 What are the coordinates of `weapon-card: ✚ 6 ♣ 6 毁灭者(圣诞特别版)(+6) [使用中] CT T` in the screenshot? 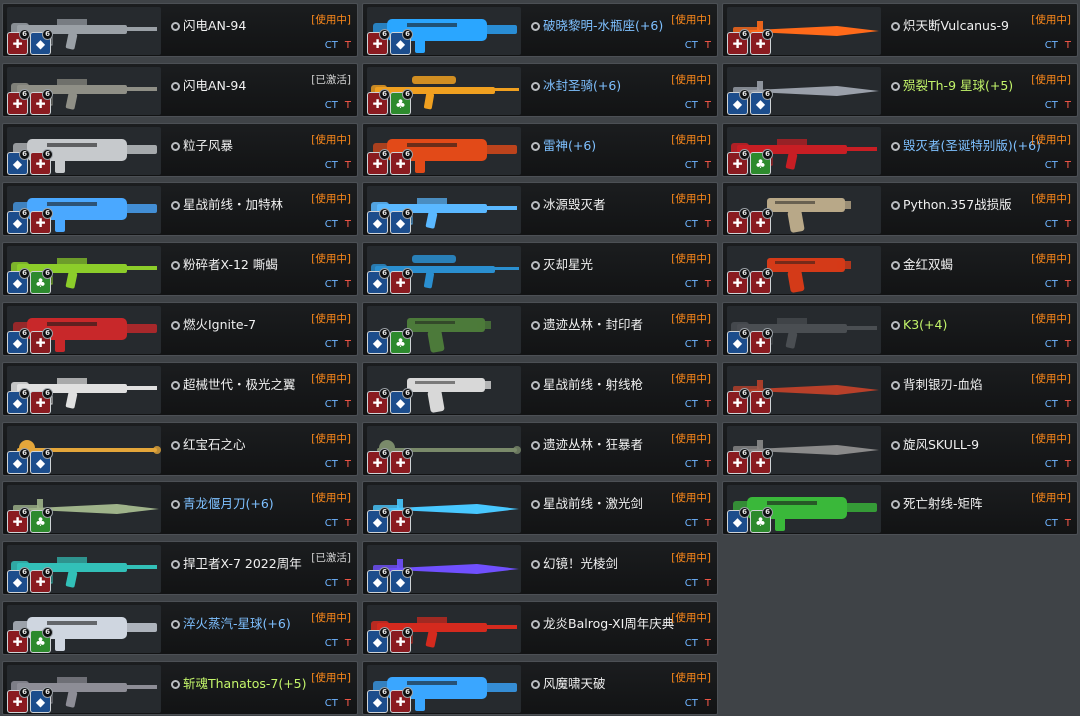 It's located at (900, 150).